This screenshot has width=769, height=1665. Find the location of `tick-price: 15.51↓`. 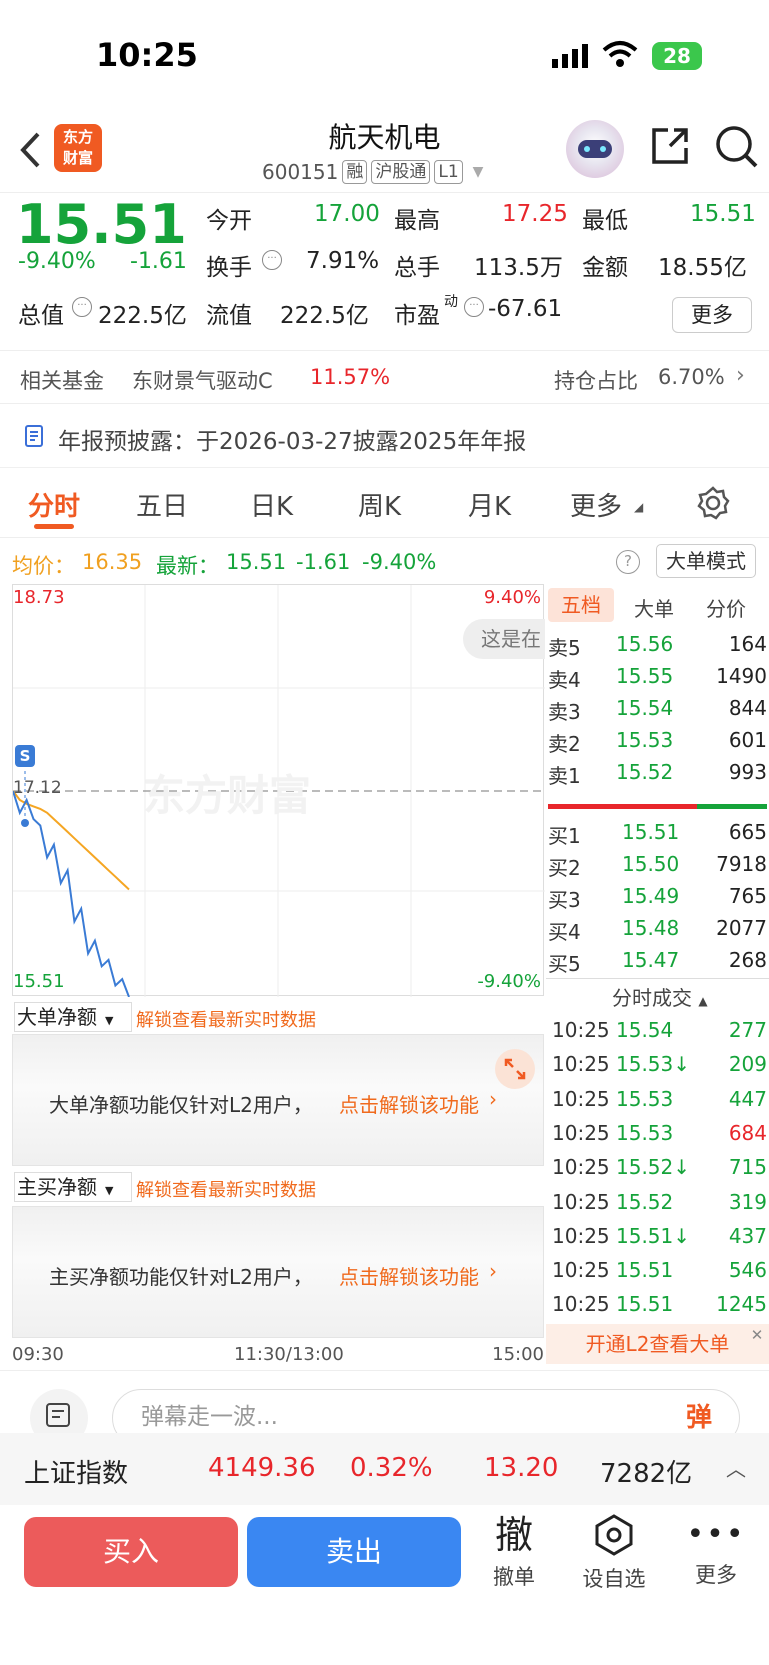

tick-price: 15.51↓ is located at coordinates (653, 1235).